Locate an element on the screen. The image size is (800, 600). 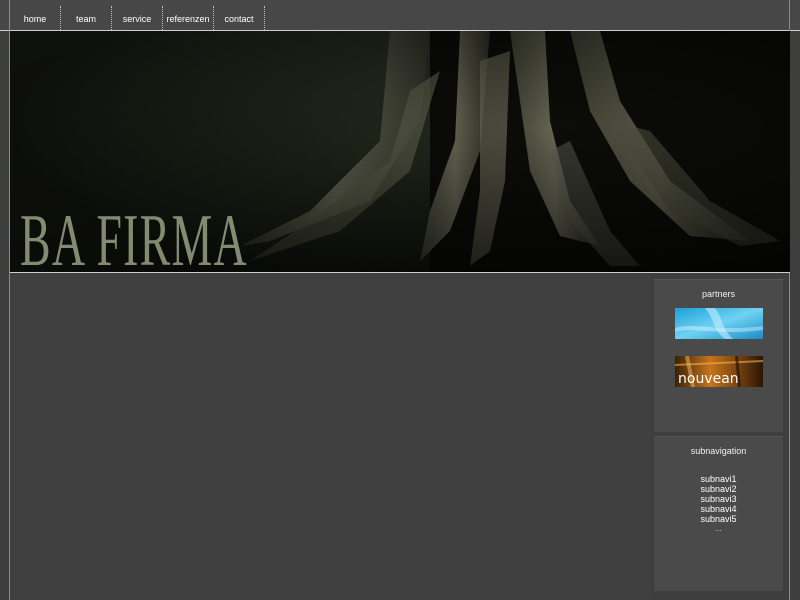
subnavigation-title: subnavigation is located at coordinates (718, 451).